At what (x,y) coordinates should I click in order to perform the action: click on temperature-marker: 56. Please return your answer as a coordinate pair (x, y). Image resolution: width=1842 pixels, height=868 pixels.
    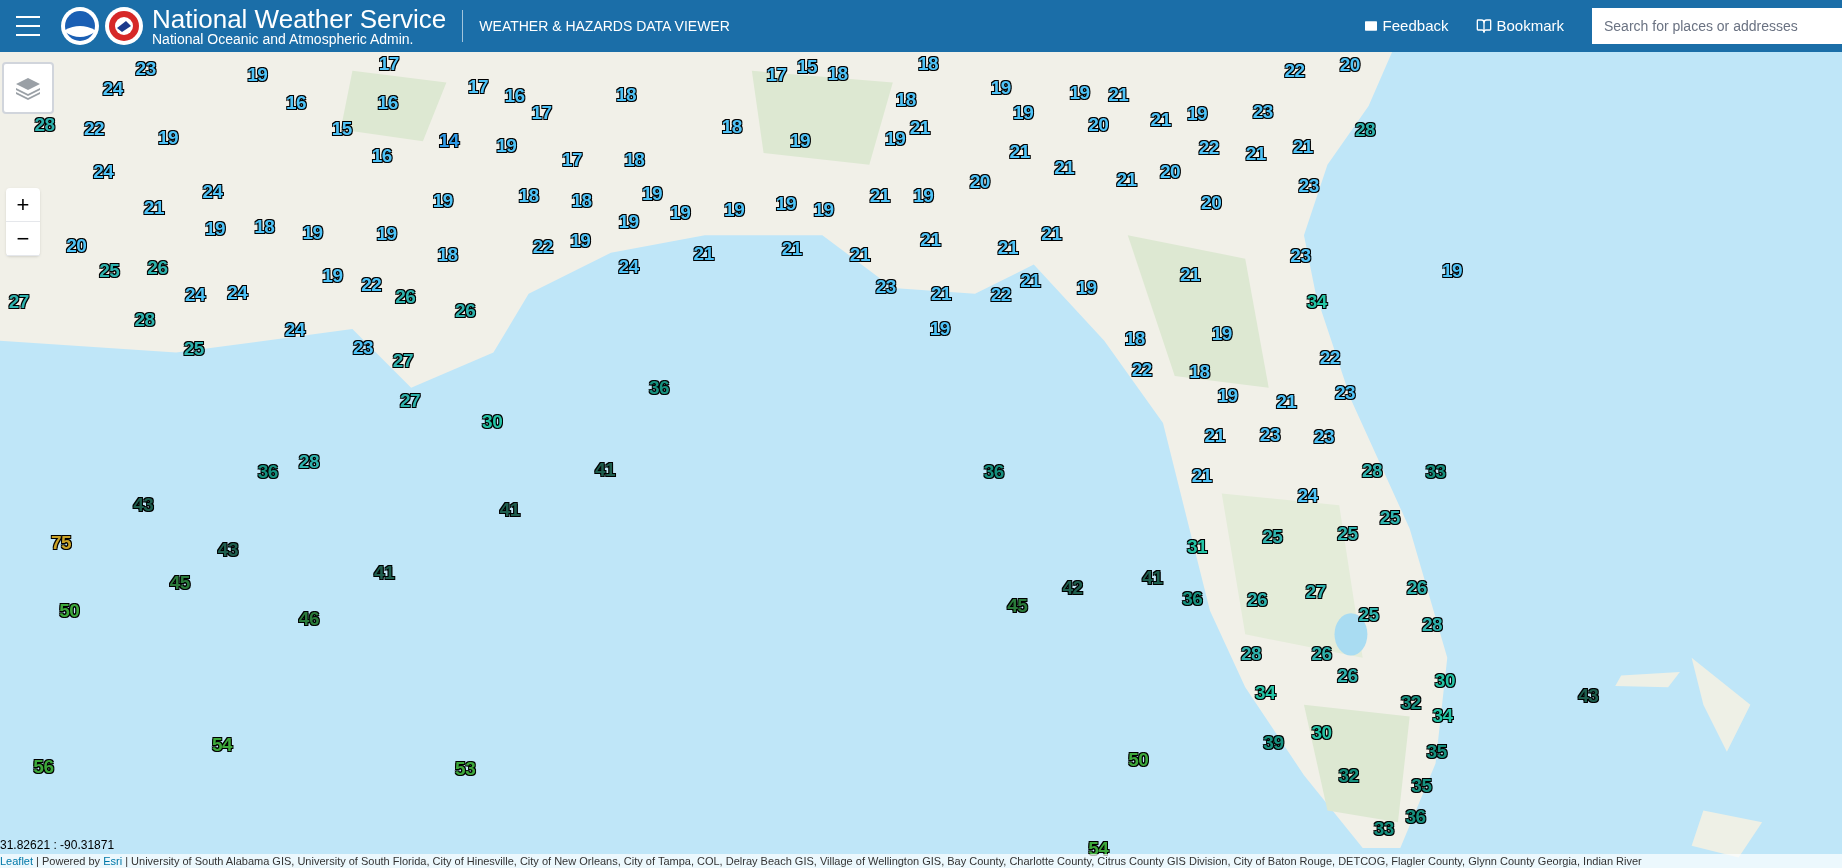
    Looking at the image, I should click on (43, 766).